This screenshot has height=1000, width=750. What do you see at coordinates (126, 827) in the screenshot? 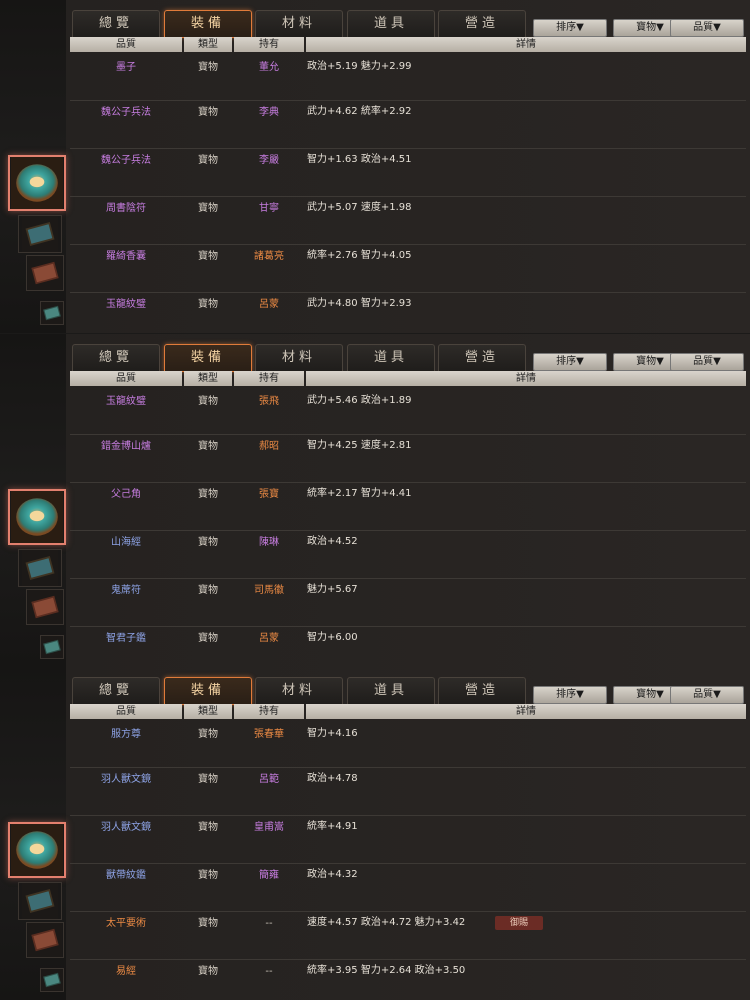
I see `item-name: 羽人獸文鏡` at bounding box center [126, 827].